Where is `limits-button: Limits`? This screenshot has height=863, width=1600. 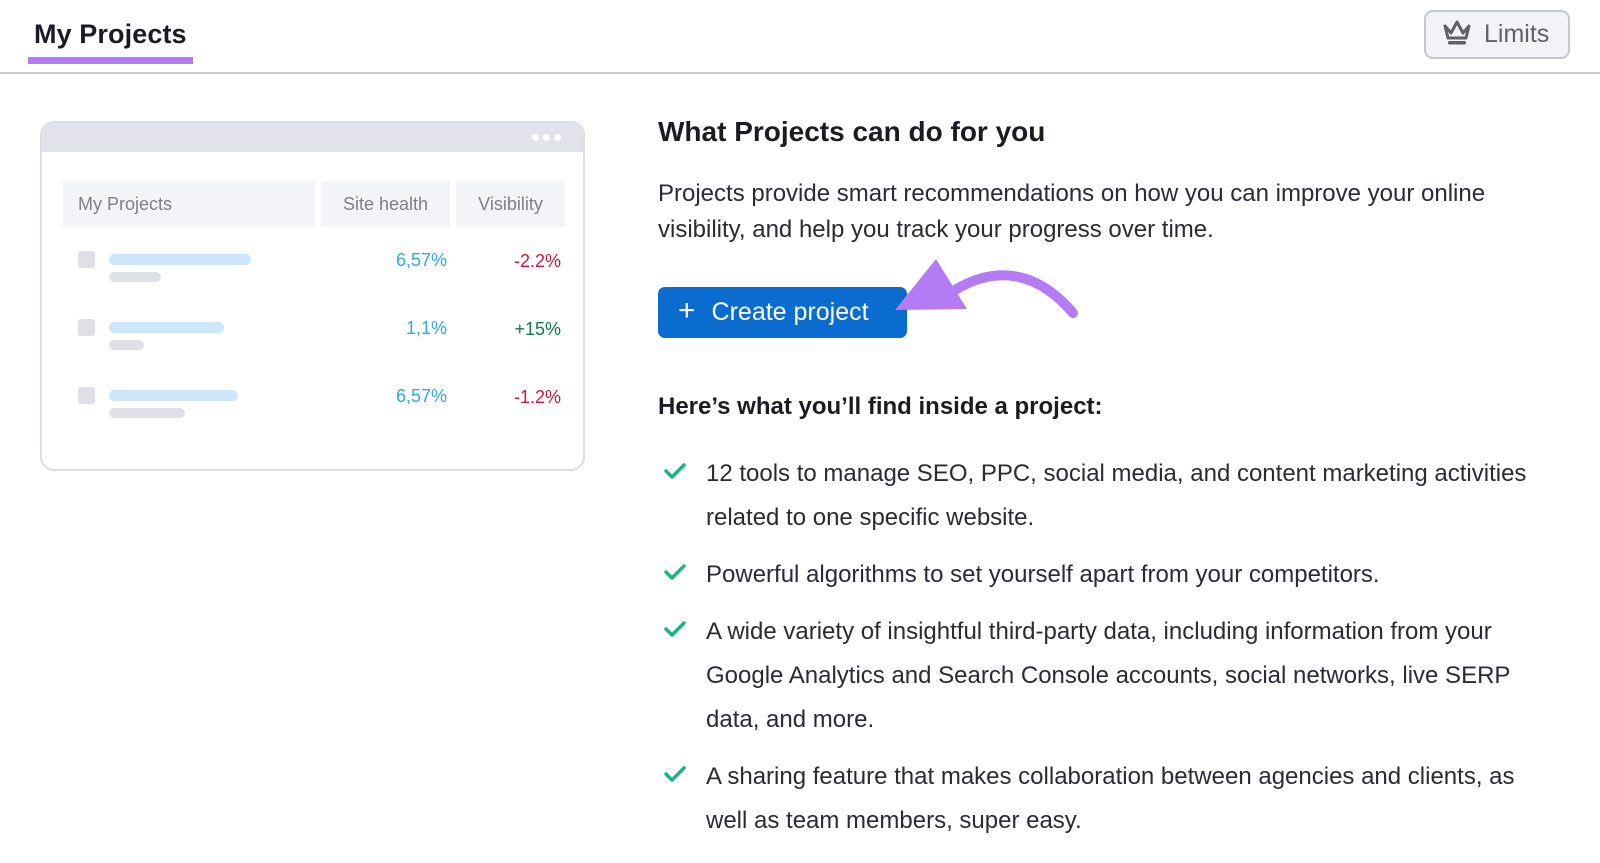 limits-button: Limits is located at coordinates (1497, 34).